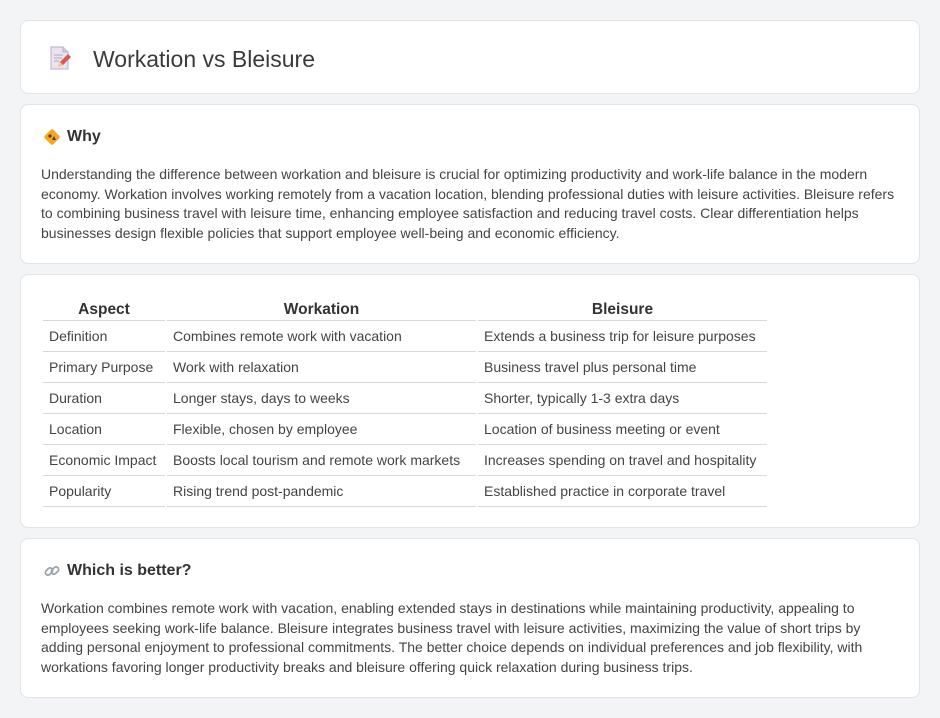  Describe the element at coordinates (321, 398) in the screenshot. I see `cell-workation: Longer stays, days to weeks` at that location.